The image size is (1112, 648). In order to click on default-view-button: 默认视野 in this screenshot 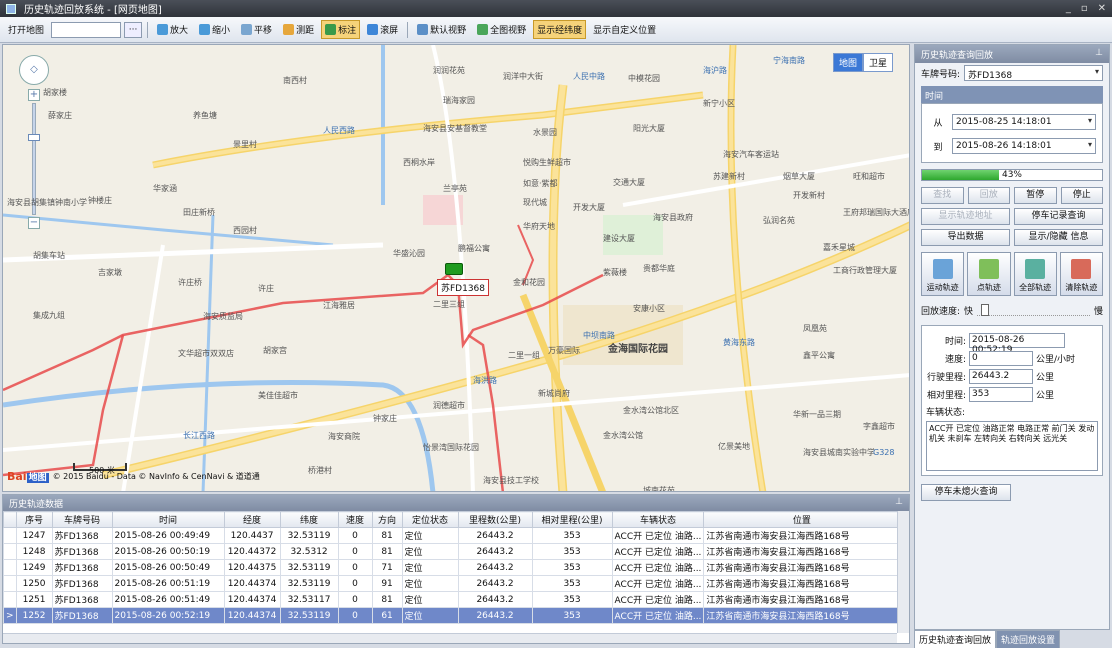, I will do `click(441, 29)`.